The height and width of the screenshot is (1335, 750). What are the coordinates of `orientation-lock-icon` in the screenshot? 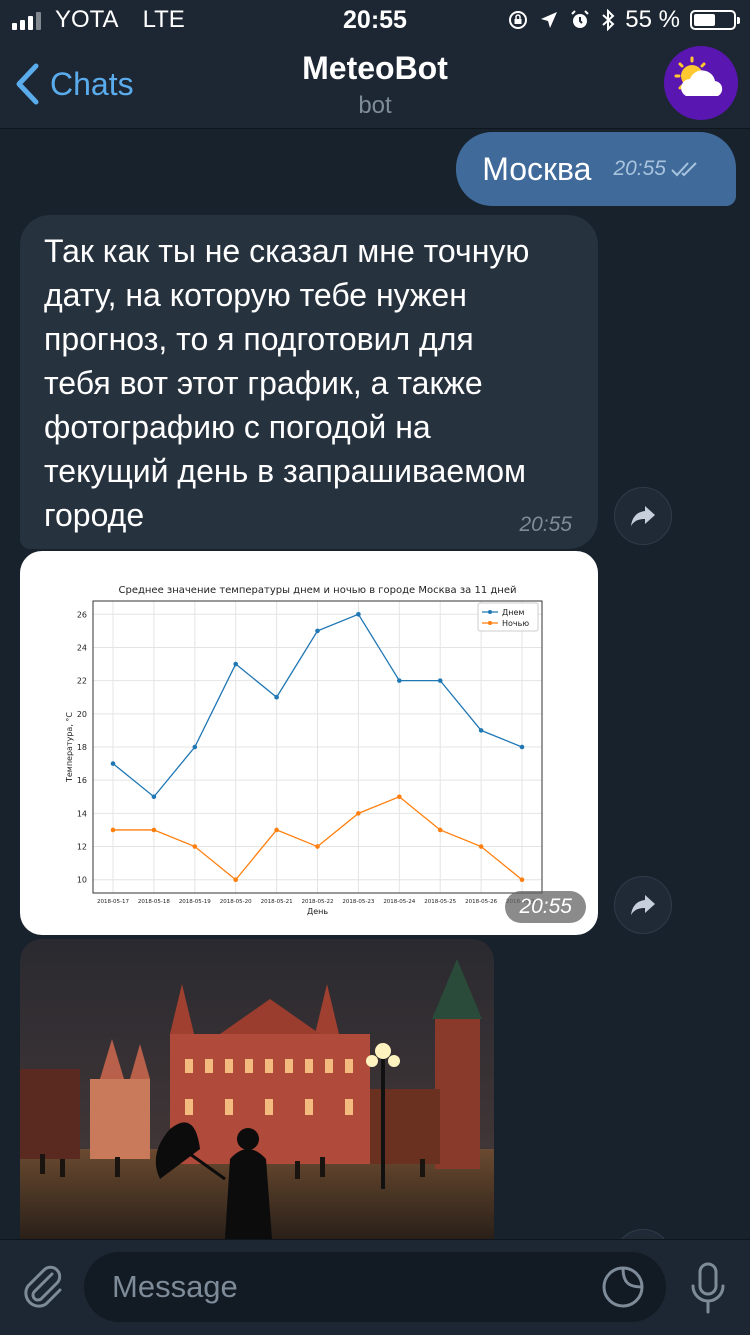 It's located at (518, 20).